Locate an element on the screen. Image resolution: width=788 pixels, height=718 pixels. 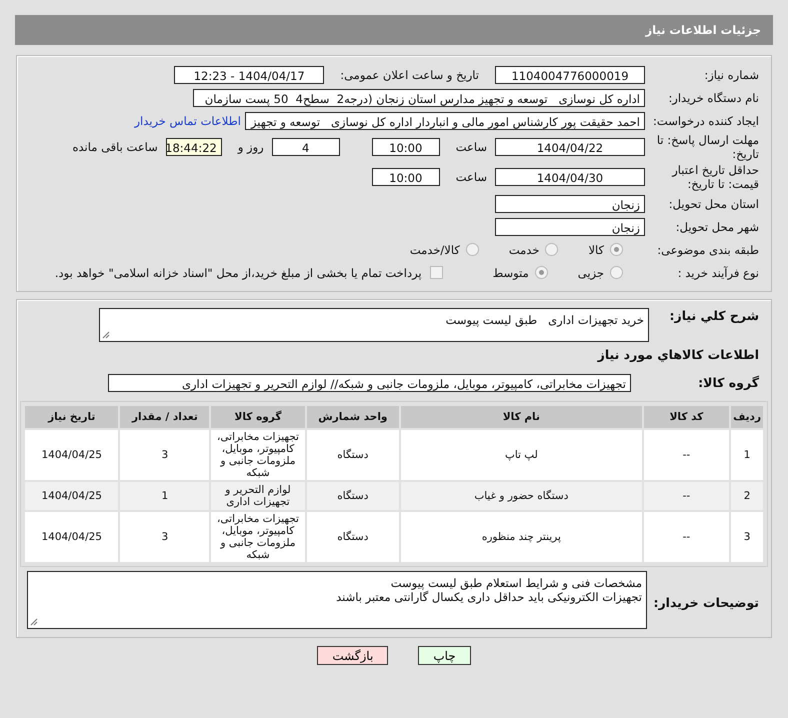
column-header: واحد شمارش is located at coordinates (352, 417).